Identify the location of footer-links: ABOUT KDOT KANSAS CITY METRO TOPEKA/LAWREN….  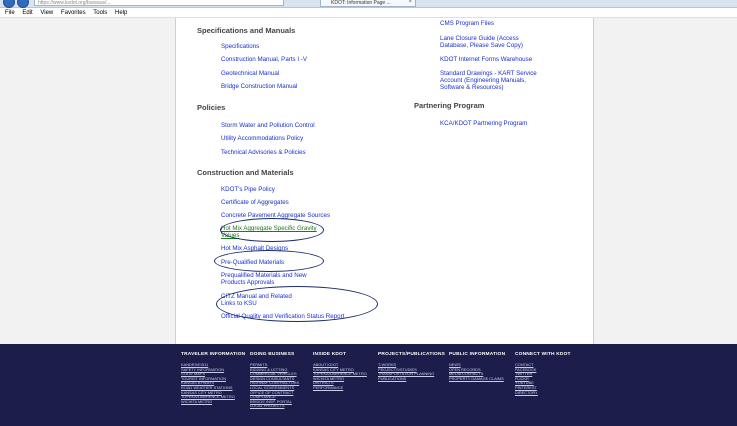
(340, 376).